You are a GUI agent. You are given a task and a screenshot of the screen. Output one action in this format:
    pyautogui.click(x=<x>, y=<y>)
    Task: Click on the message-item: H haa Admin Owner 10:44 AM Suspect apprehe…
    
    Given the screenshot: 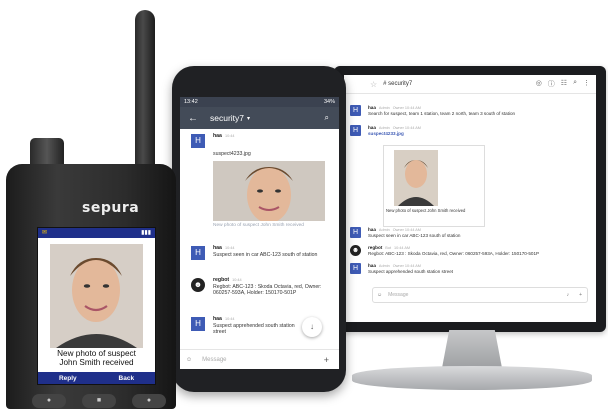 What is the action you would take?
    pyautogui.click(x=464, y=269)
    